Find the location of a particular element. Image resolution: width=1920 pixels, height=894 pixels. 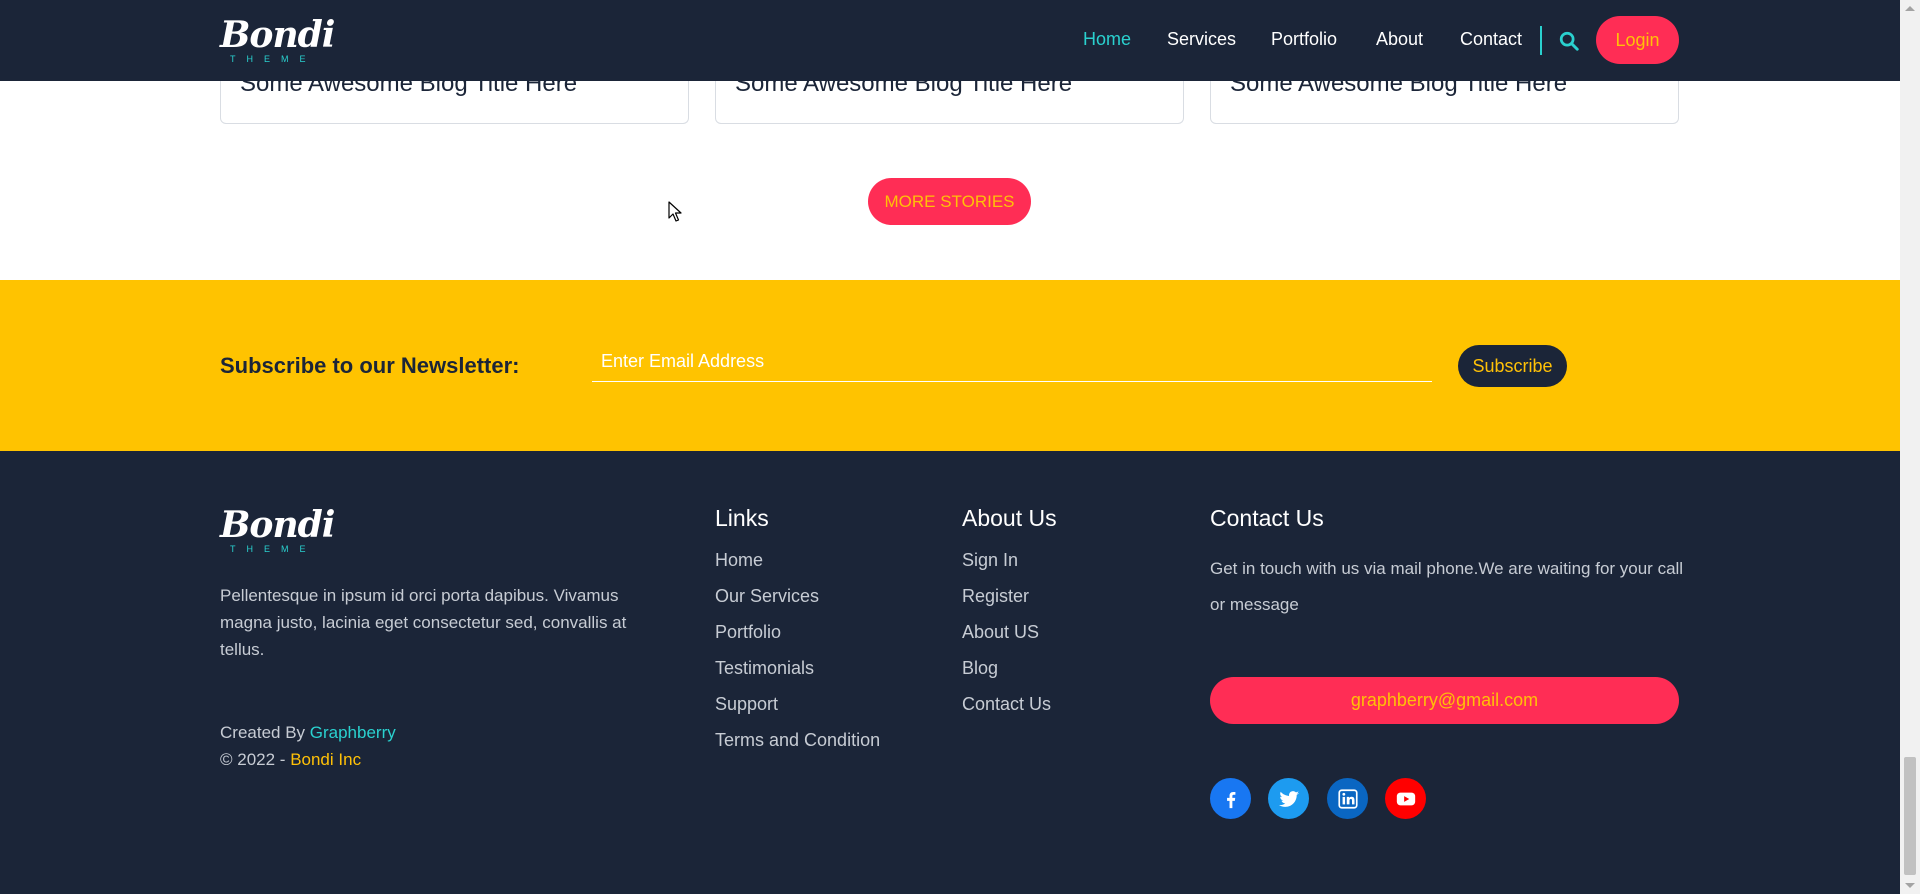

footer-logo-subtext: THEME is located at coordinates (273, 549).